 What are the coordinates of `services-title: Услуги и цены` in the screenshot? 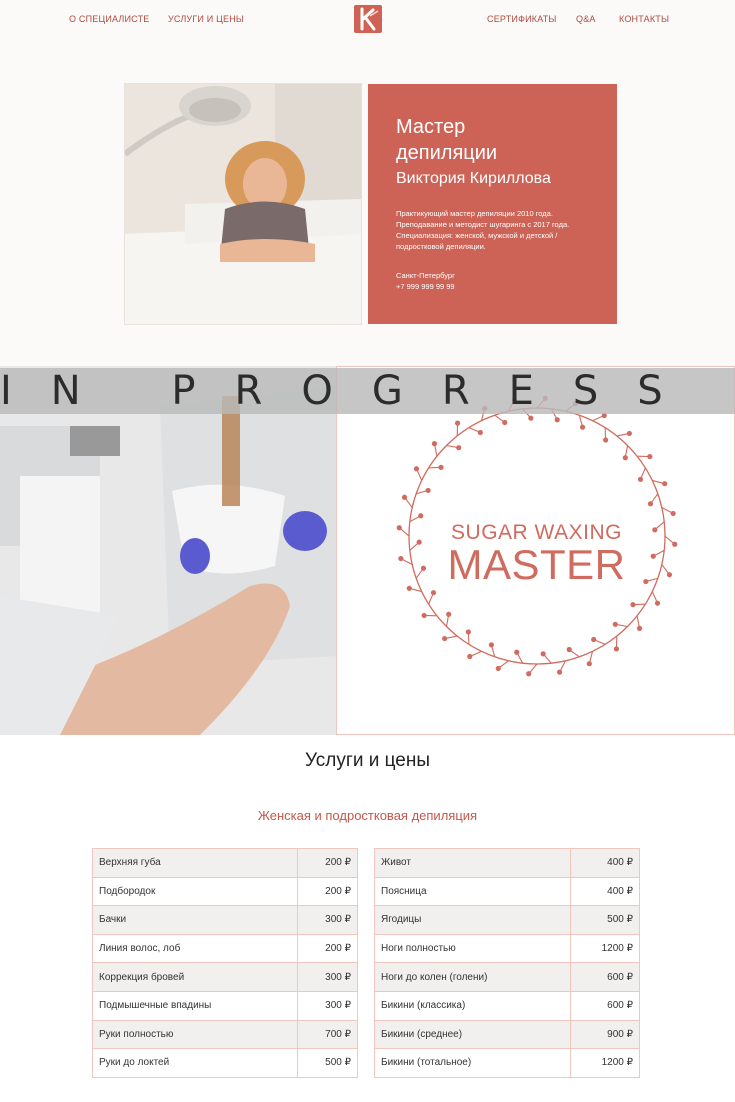 It's located at (367, 760).